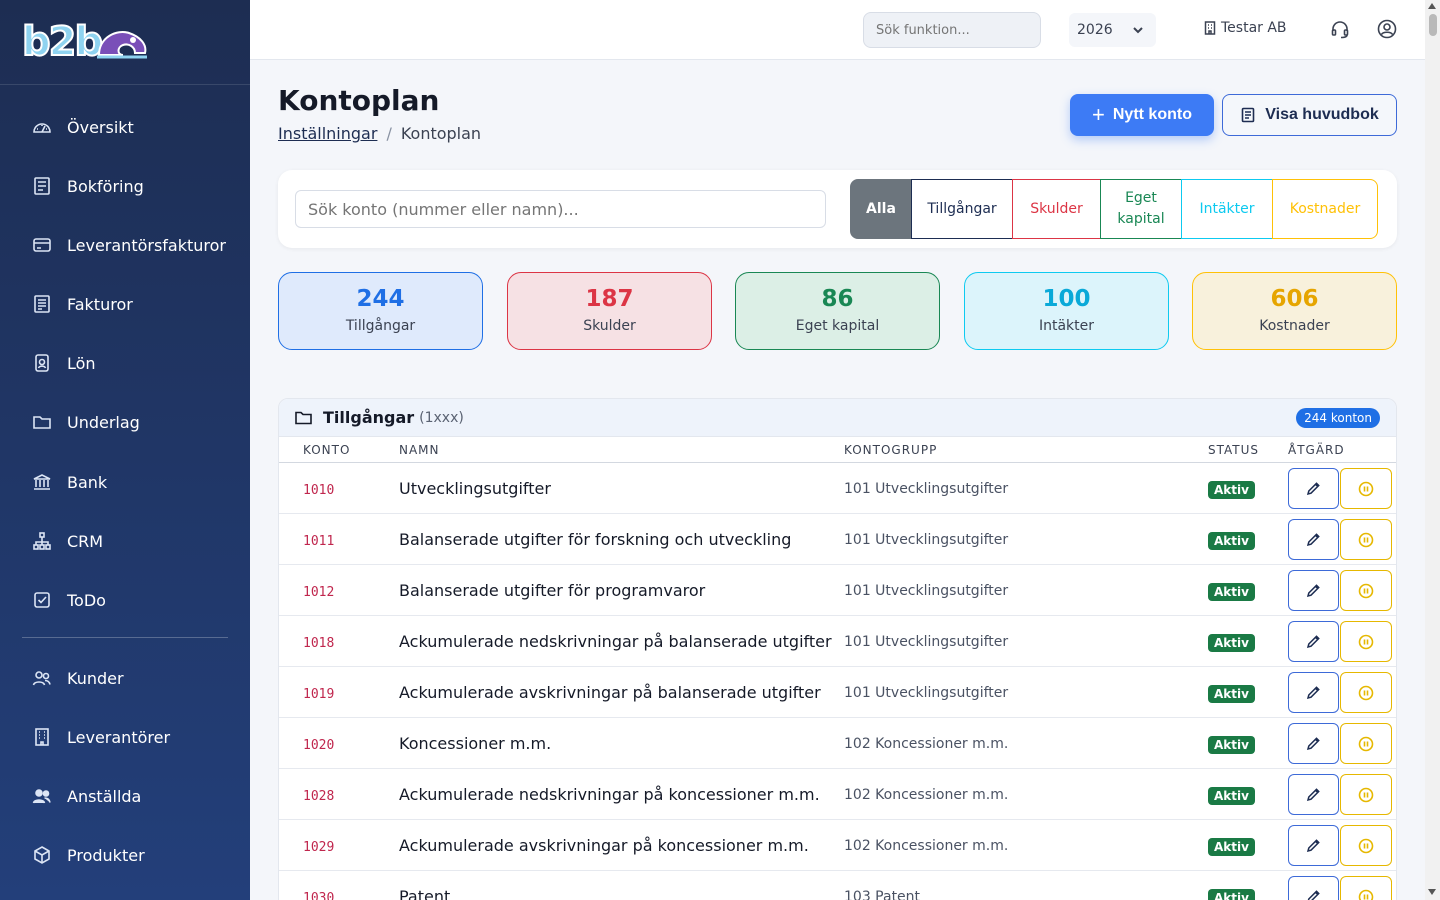 The width and height of the screenshot is (1440, 900). Describe the element at coordinates (318, 745) in the screenshot. I see `account-number: 1020` at that location.